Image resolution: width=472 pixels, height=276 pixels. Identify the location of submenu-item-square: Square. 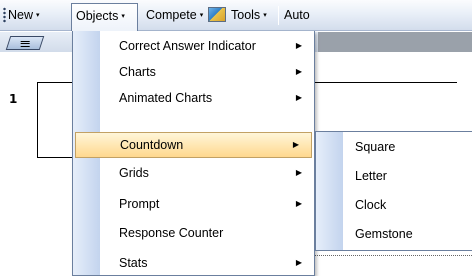
(394, 147).